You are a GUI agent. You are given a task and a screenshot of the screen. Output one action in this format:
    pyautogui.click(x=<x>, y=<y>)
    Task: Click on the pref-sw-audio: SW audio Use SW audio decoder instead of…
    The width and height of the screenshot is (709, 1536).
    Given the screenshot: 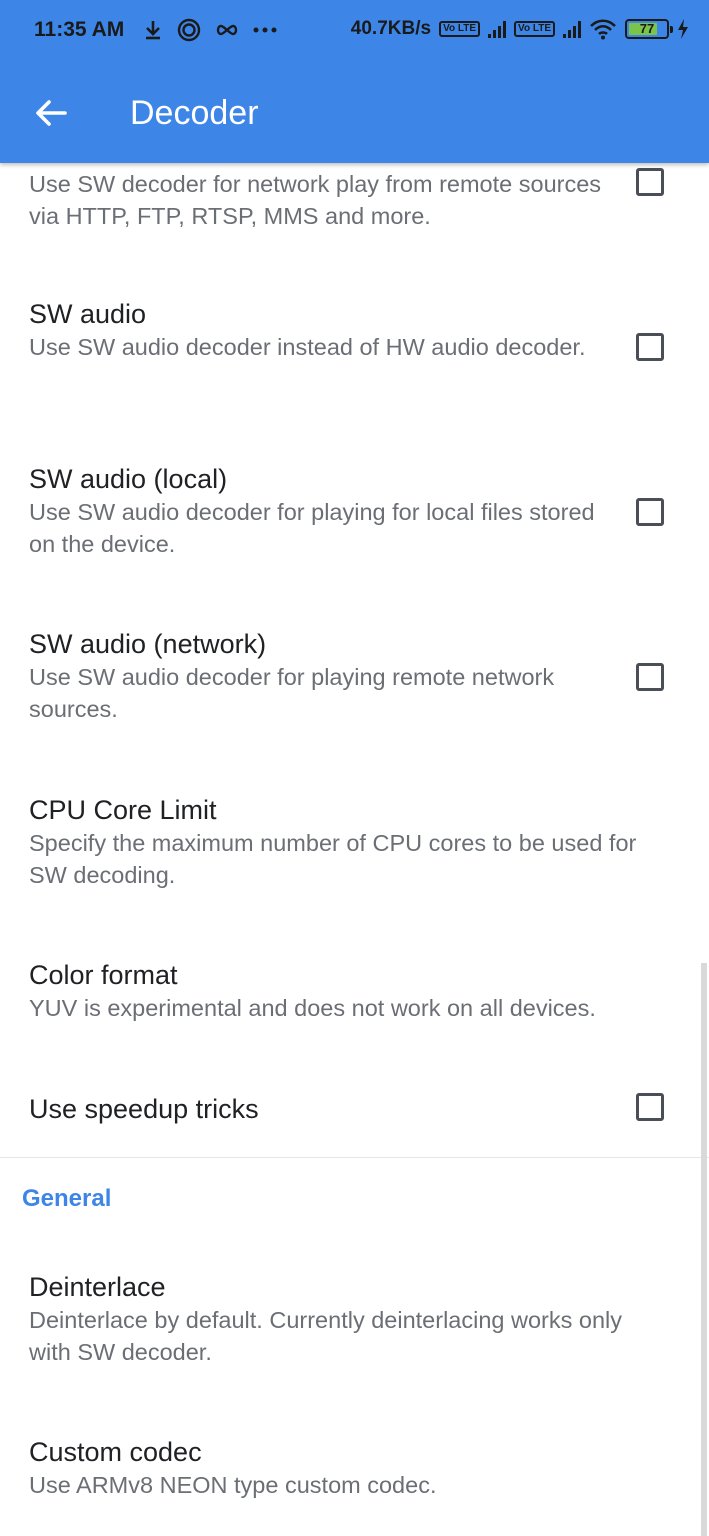 What is the action you would take?
    pyautogui.click(x=354, y=330)
    